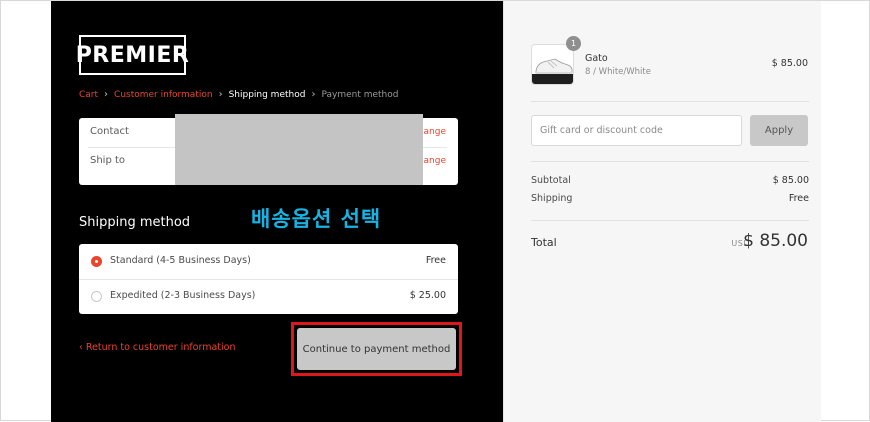 This screenshot has width=870, height=422. What do you see at coordinates (163, 95) in the screenshot?
I see `breadcrumb-customer-information: Customer information` at bounding box center [163, 95].